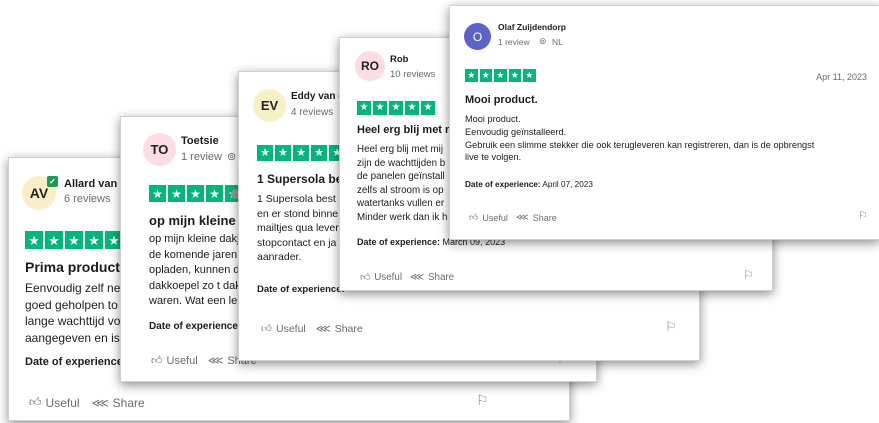 This screenshot has height=423, width=879. I want to click on review-line: lange wachttijd vo, so click(73, 321).